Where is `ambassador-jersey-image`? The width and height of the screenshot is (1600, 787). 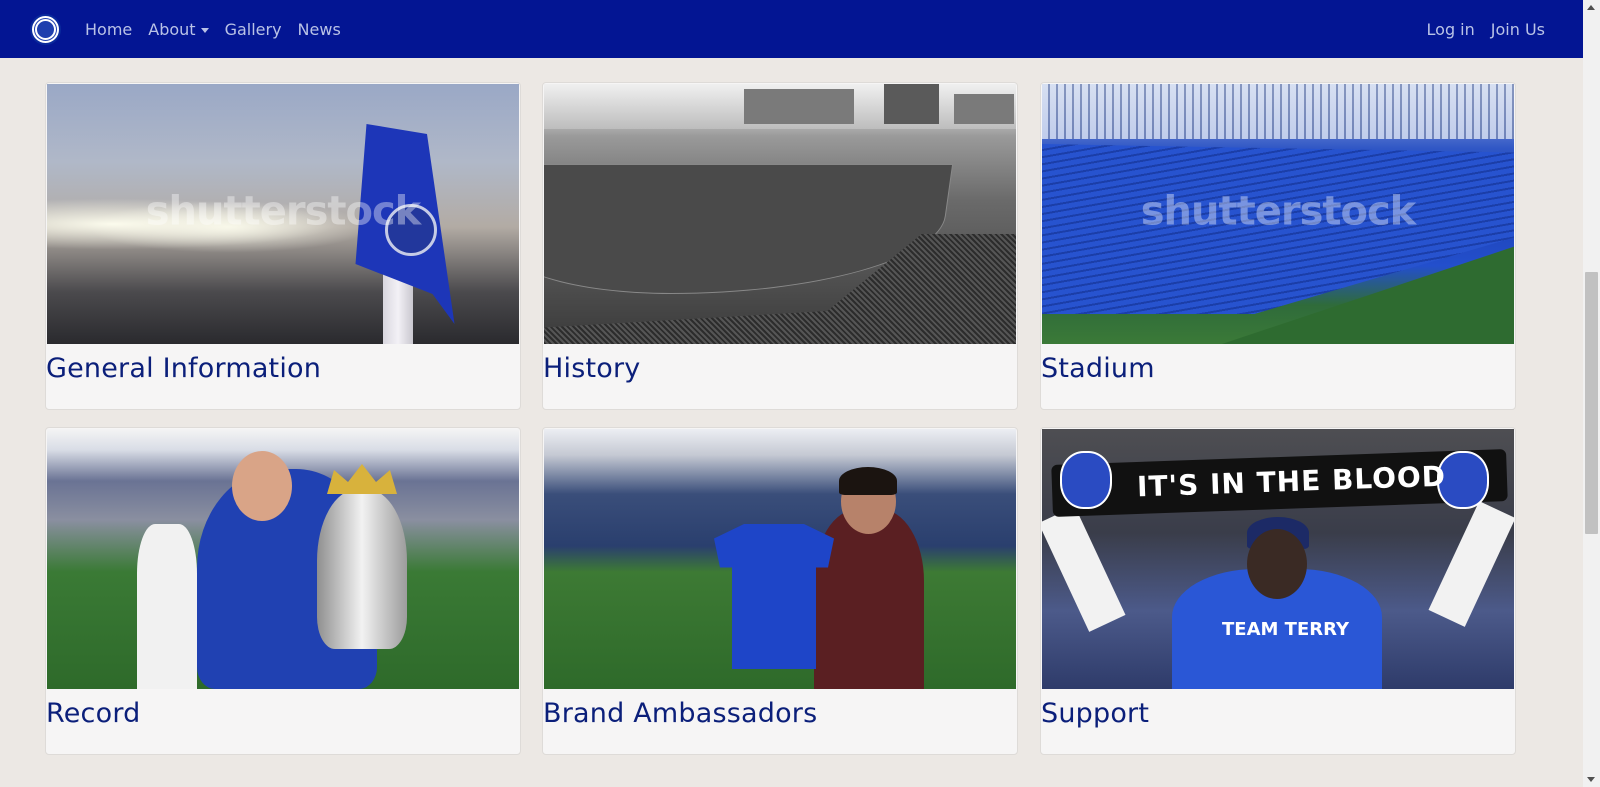 ambassador-jersey-image is located at coordinates (780, 559).